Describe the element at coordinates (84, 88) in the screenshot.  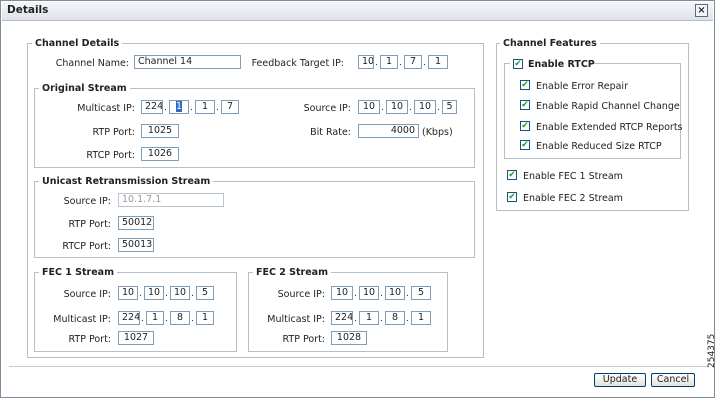
I see `original-stream-legend: Original Stream` at that location.